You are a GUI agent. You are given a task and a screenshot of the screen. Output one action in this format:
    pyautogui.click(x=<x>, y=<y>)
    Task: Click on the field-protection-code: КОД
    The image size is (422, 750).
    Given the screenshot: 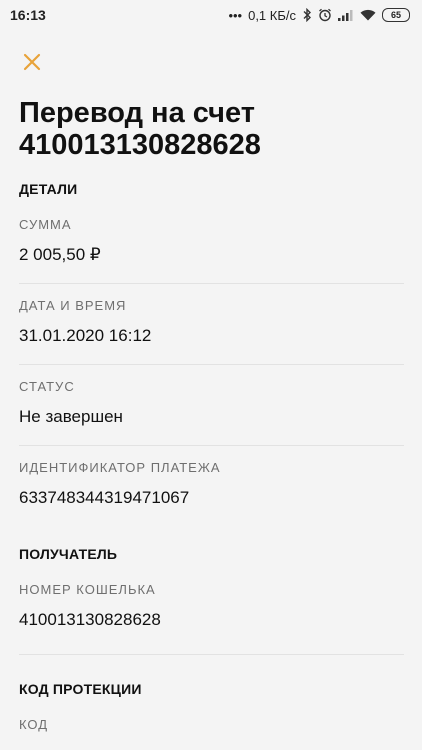 What is the action you would take?
    pyautogui.click(x=211, y=719)
    